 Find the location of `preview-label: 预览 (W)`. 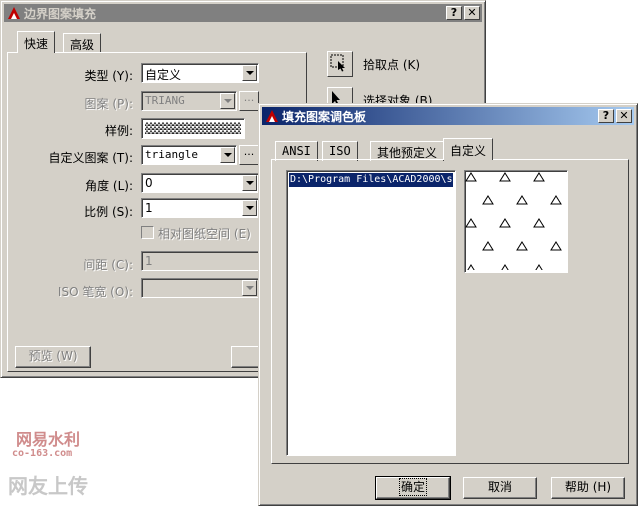

preview-label: 预览 (W) is located at coordinates (53, 356).